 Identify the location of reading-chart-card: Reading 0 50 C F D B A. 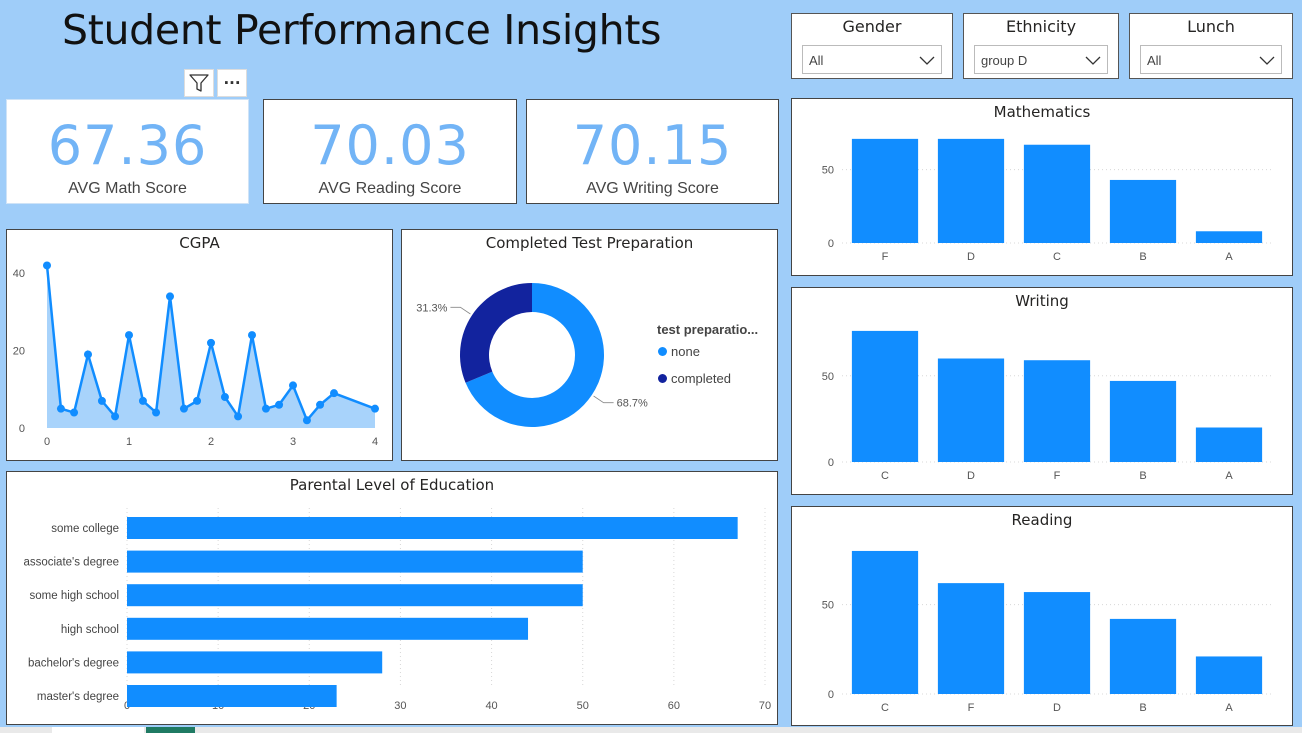
(1042, 616).